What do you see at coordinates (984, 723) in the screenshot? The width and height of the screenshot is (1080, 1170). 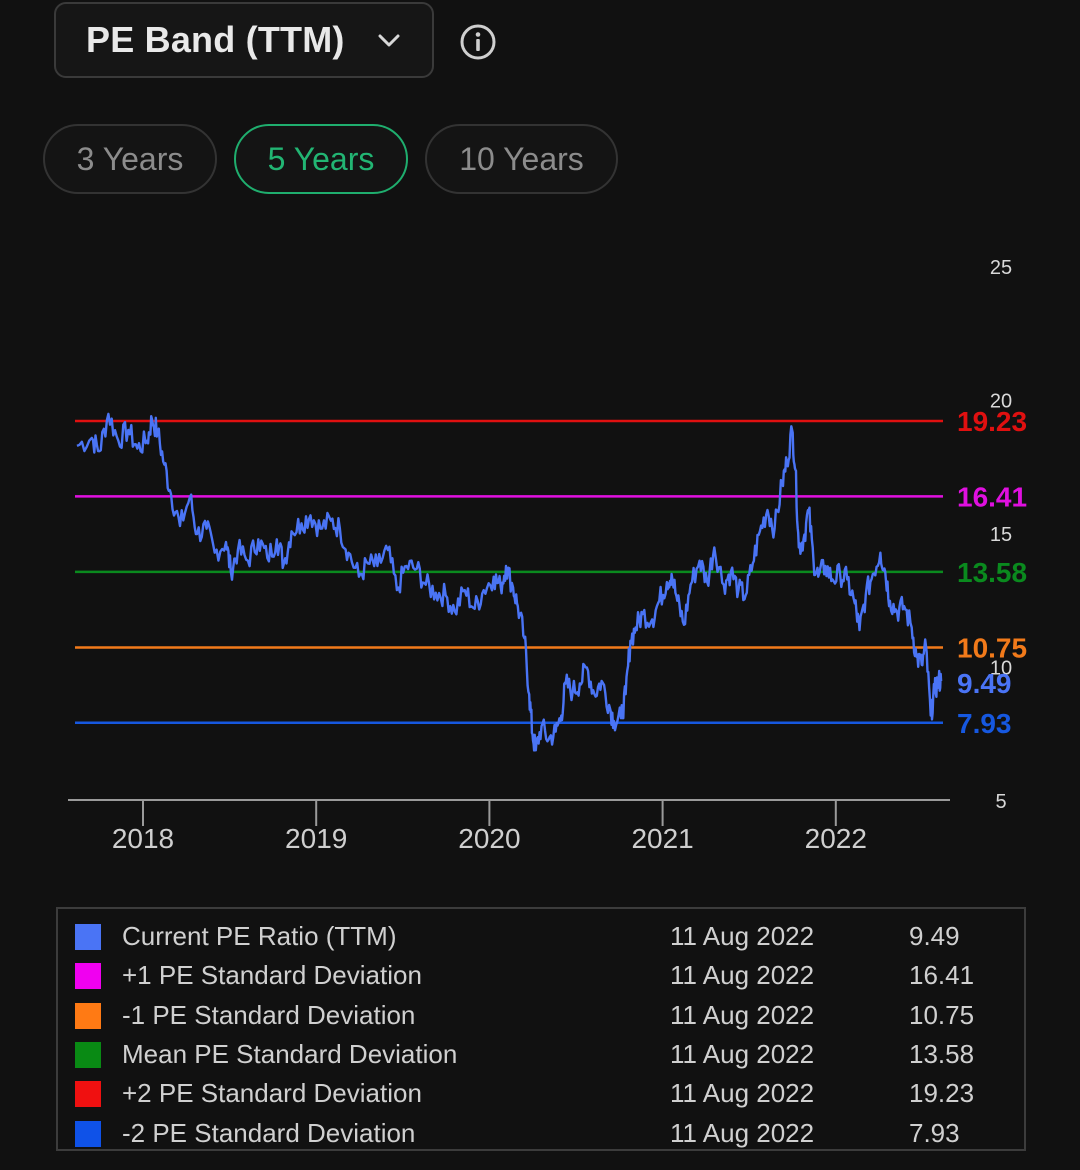 I see `band-value-label: 7.93` at bounding box center [984, 723].